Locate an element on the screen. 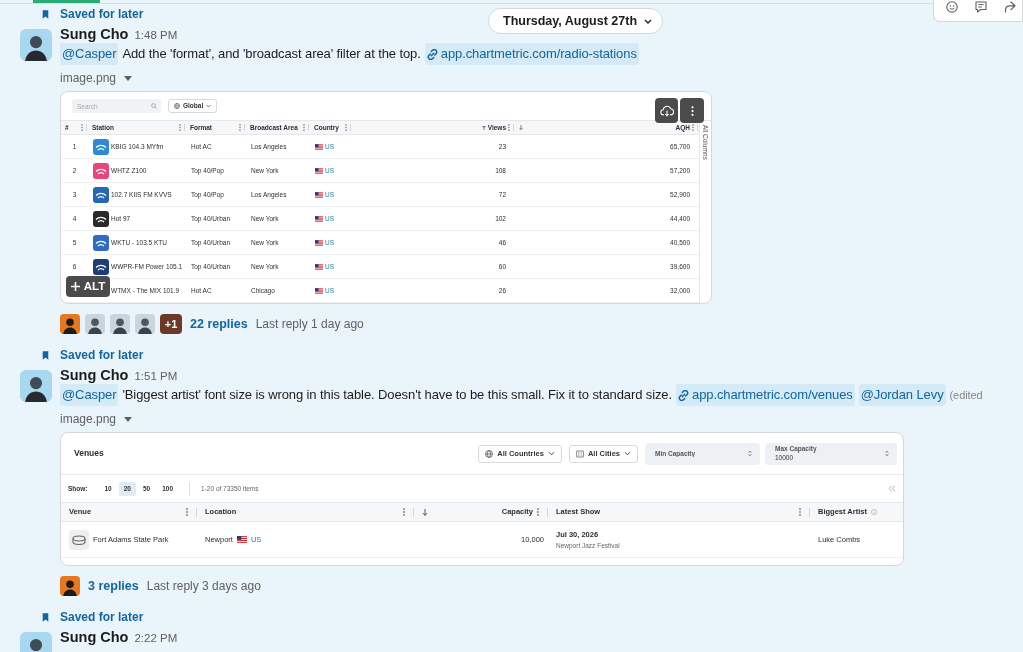  more-participants-count: +1 is located at coordinates (171, 324).